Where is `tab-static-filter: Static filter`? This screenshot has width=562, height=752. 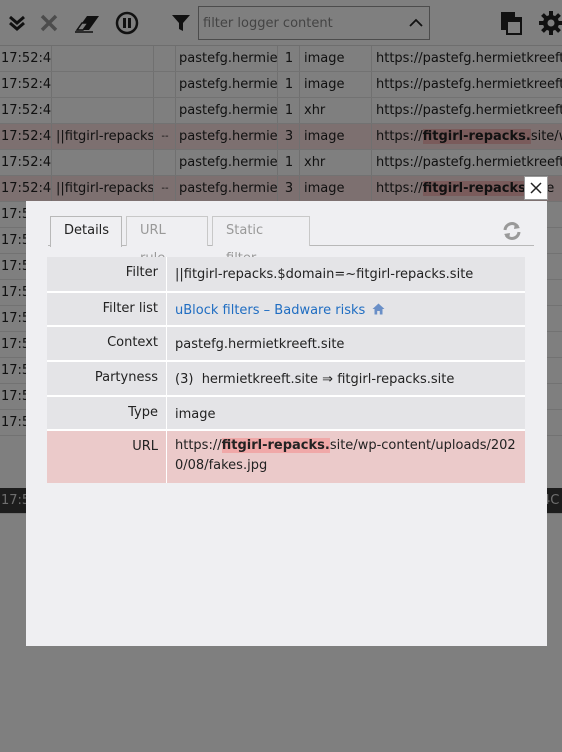
tab-static-filter: Static filter is located at coordinates (261, 241).